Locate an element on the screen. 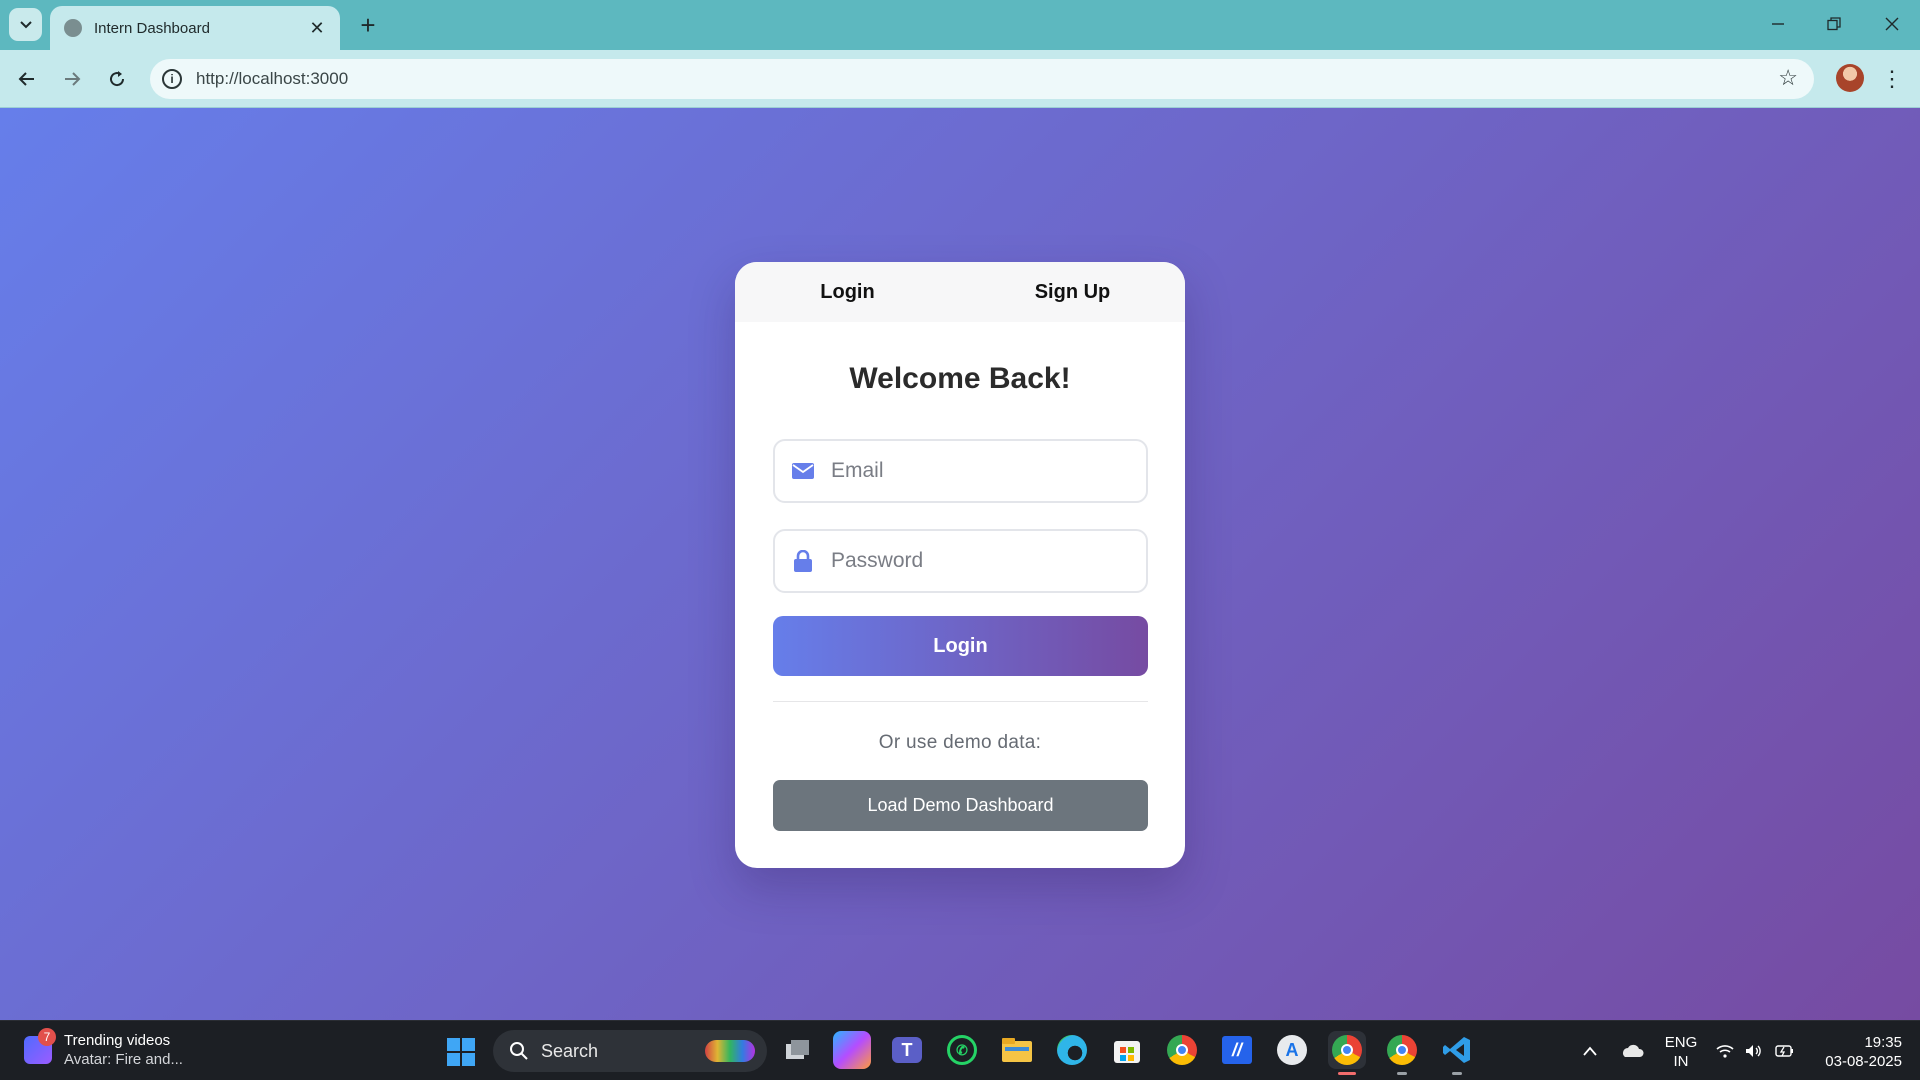 The image size is (1920, 1080). teams-icon: T is located at coordinates (907, 1050).